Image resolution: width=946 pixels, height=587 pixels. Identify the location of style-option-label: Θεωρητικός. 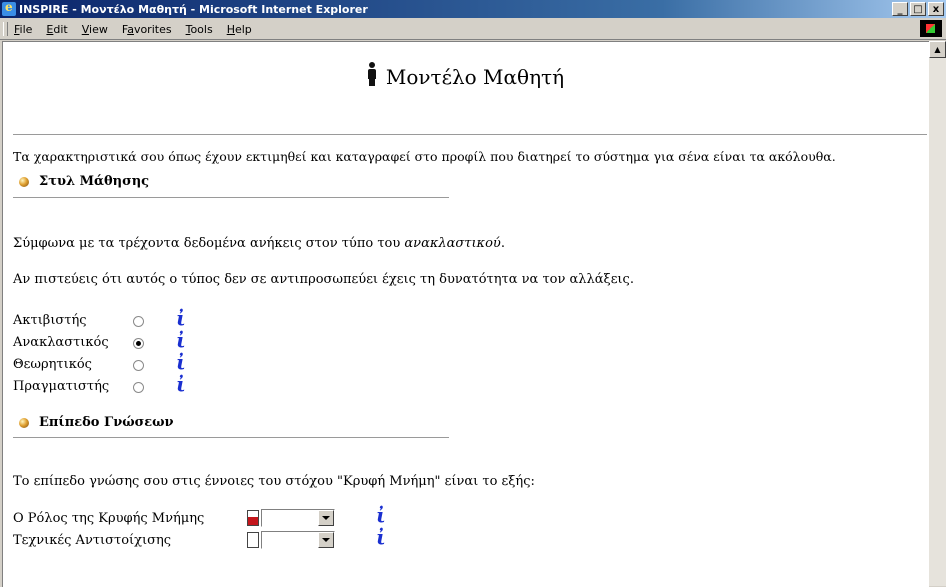
(52, 364).